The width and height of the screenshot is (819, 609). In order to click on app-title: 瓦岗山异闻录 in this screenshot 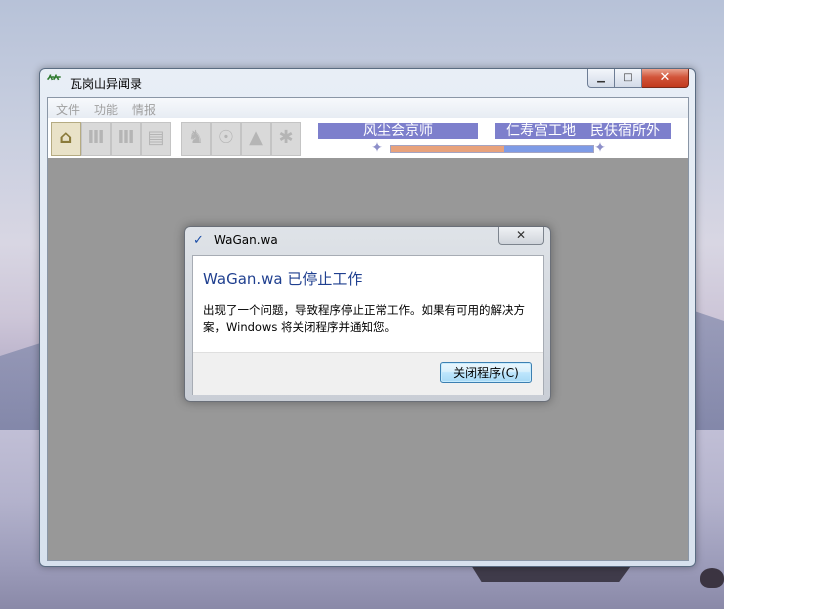, I will do `click(106, 84)`.